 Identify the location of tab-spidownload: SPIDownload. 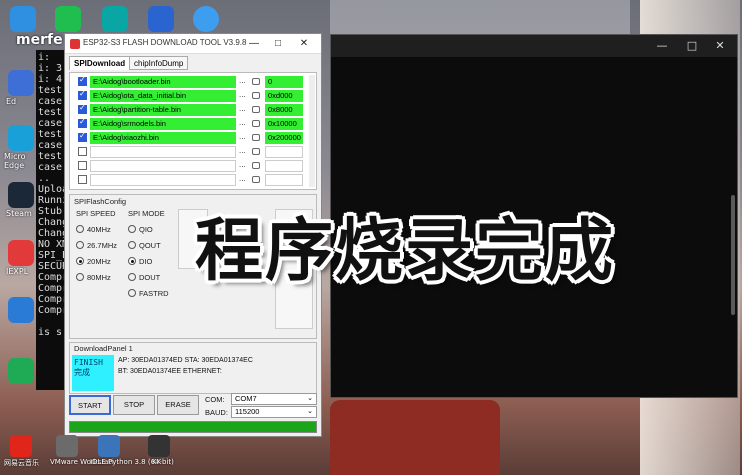
(100, 63).